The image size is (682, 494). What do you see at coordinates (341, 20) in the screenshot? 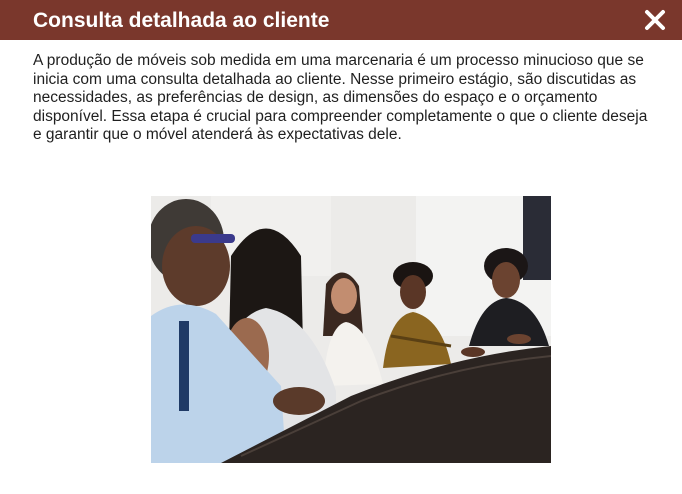
I see `dialog-header: Consulta detalhada ao cliente` at bounding box center [341, 20].